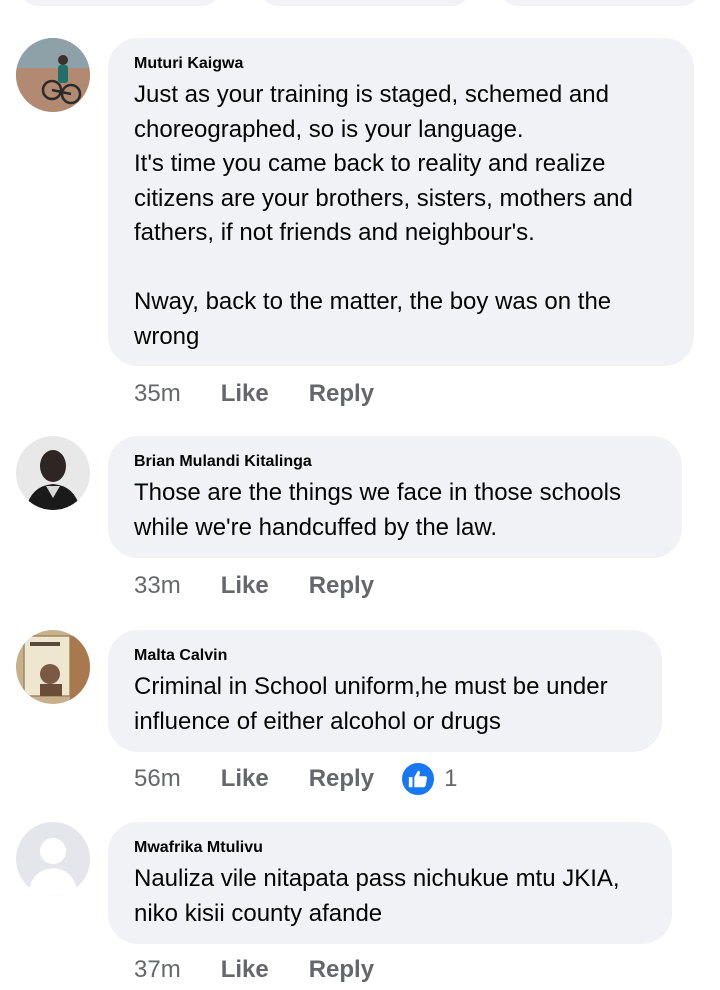  Describe the element at coordinates (418, 779) in the screenshot. I see `thumbs-up-icon` at that location.